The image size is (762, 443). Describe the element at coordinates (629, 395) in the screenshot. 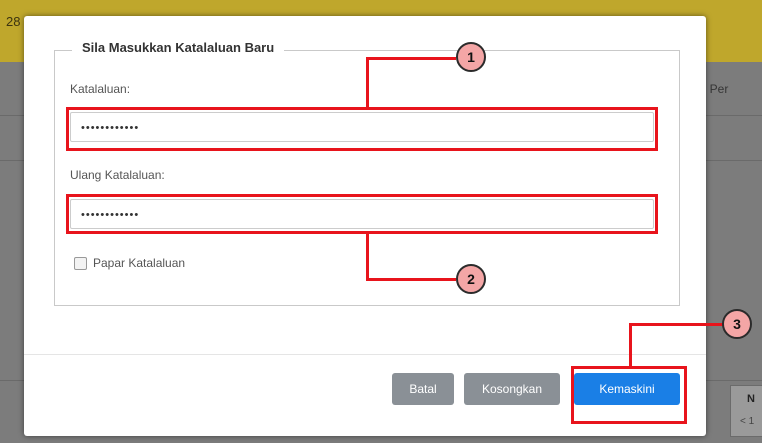

I see `highlight-update-button` at that location.